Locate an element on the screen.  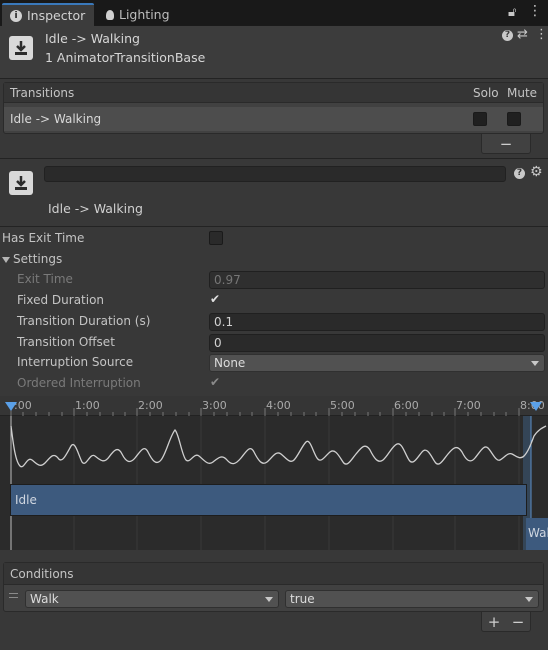
settings-foldout: Settings is located at coordinates (32, 259).